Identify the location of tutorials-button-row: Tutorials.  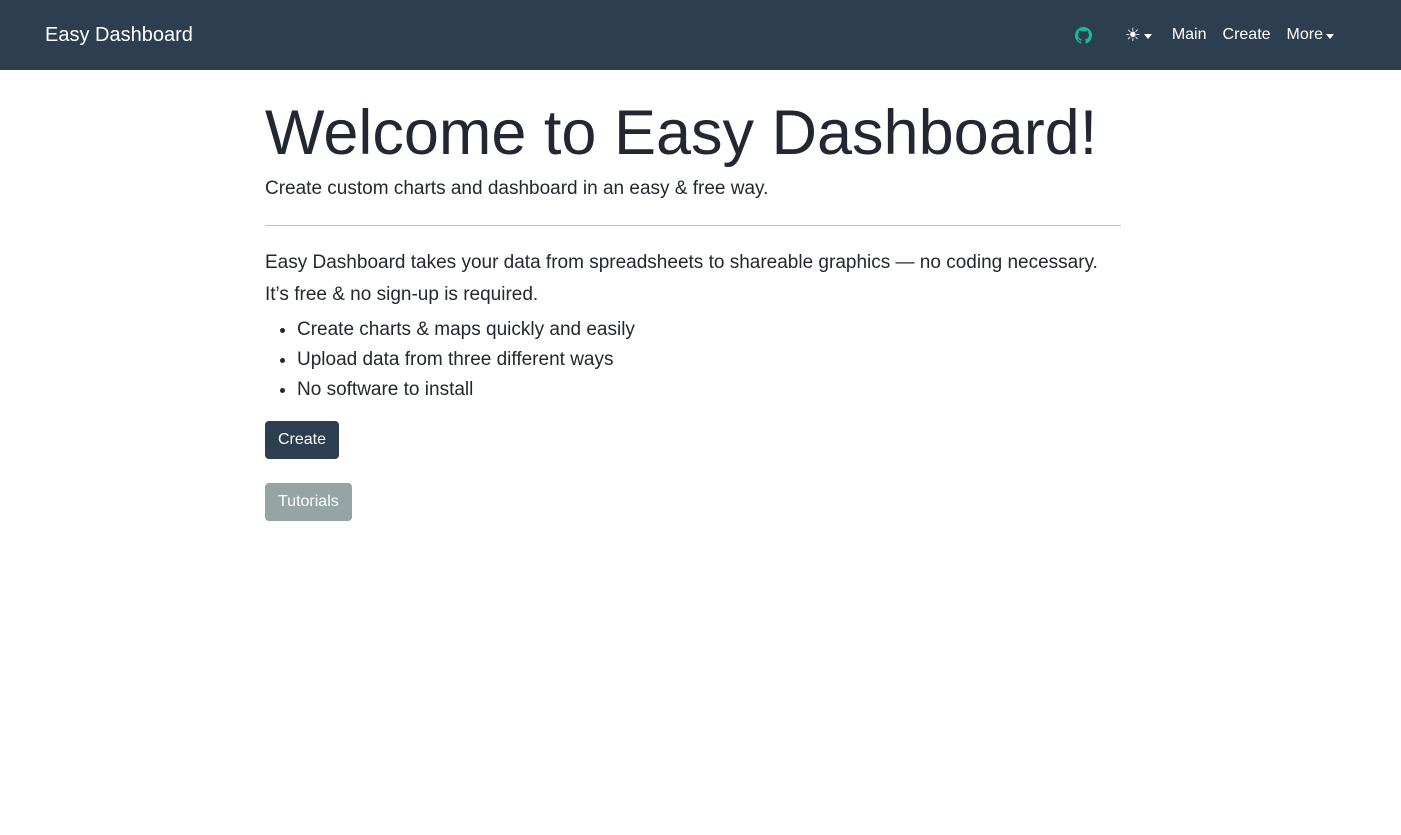
(693, 490).